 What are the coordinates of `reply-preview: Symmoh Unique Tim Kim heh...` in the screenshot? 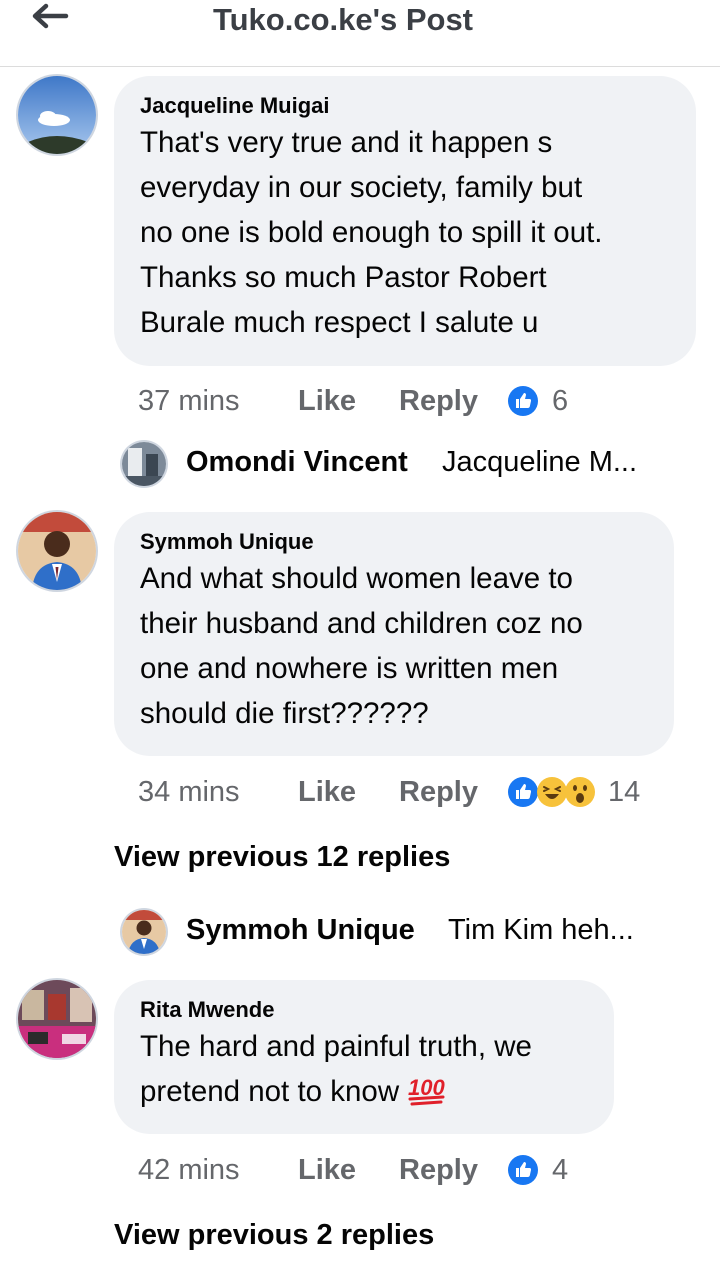 It's located at (400, 933).